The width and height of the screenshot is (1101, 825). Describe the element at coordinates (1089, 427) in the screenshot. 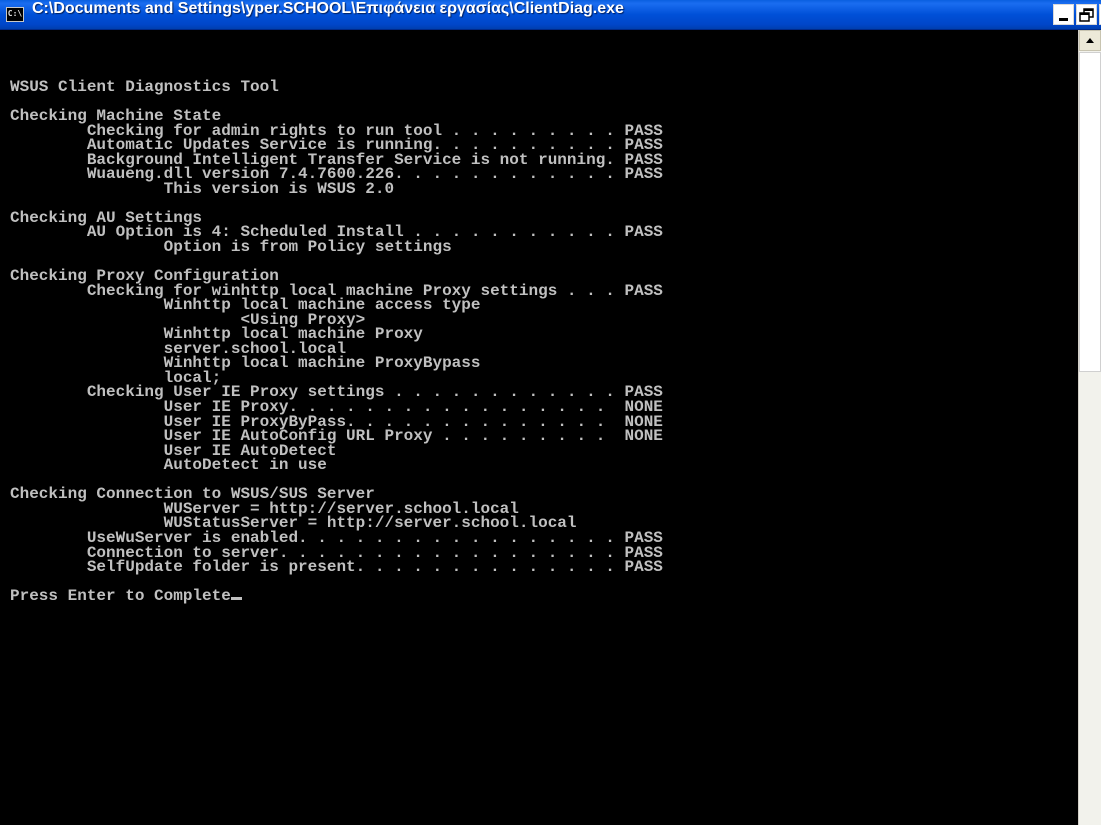

I see `vertical-scrollbar` at that location.